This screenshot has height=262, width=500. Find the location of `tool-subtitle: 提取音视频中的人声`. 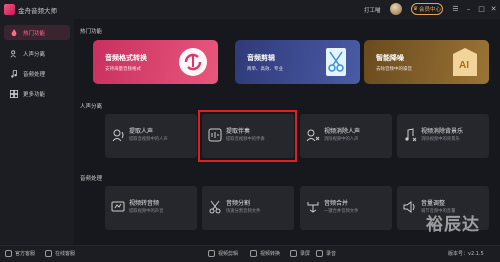

tool-subtitle: 提取音视频中的人声 is located at coordinates (148, 139).